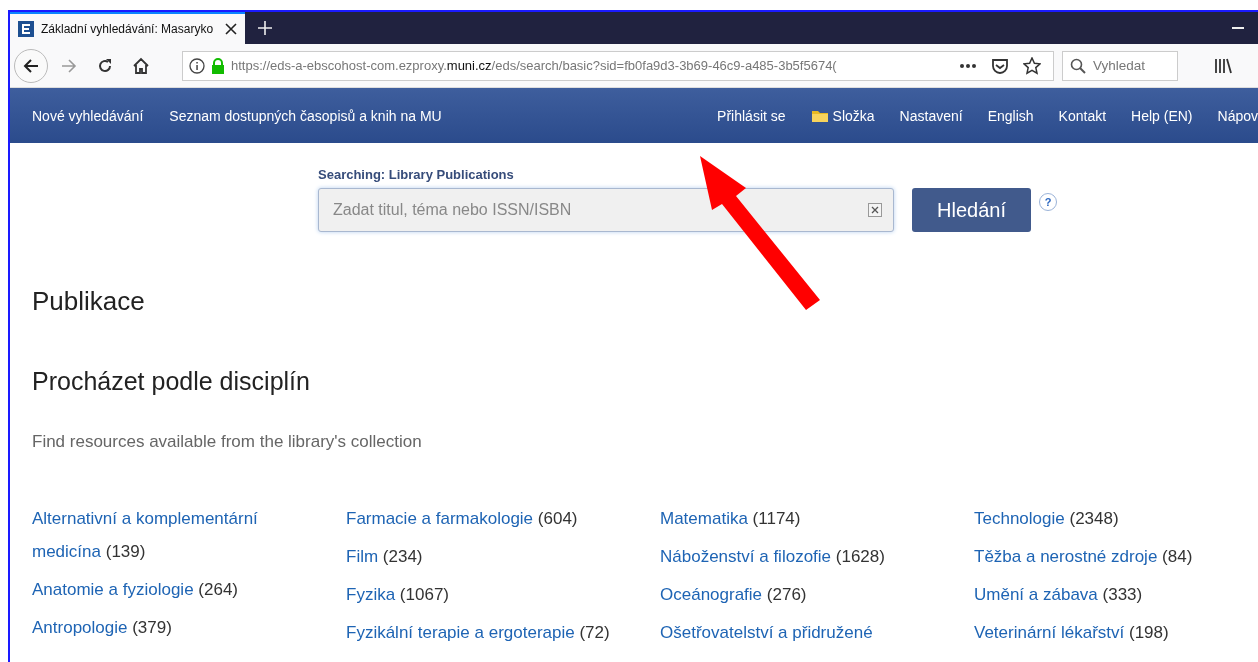 The width and height of the screenshot is (1258, 662). I want to click on section-heading: Procházet podle disciplín, so click(171, 381).